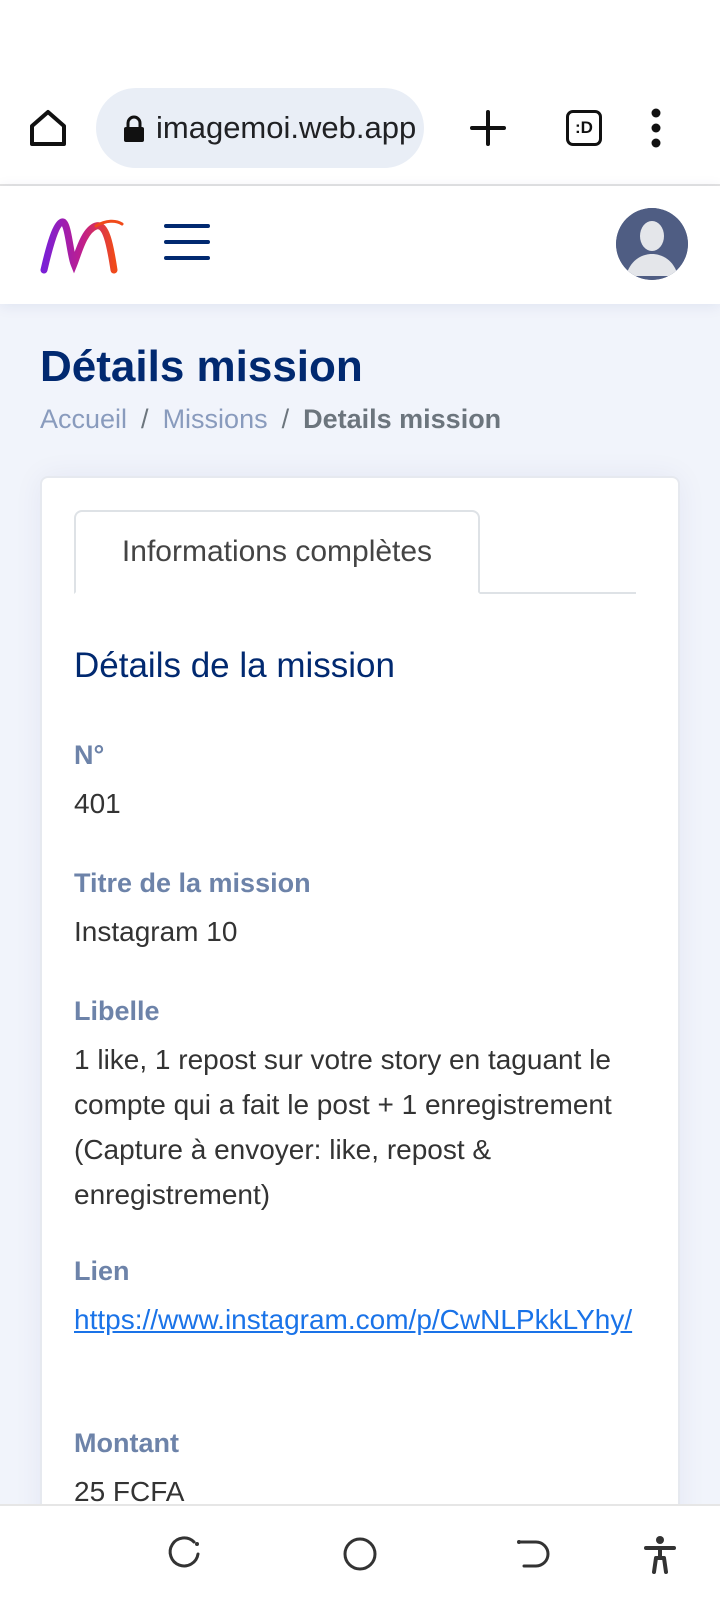 This screenshot has width=720, height=1600. Describe the element at coordinates (234, 665) in the screenshot. I see `section-title: Détails de la mission` at that location.